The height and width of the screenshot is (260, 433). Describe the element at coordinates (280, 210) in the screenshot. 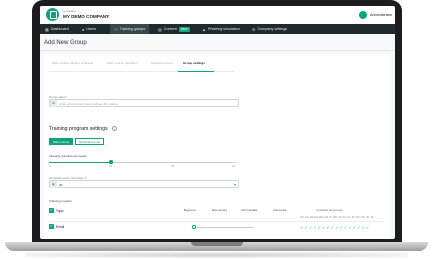

I see `level-advanced: Advanced` at that location.